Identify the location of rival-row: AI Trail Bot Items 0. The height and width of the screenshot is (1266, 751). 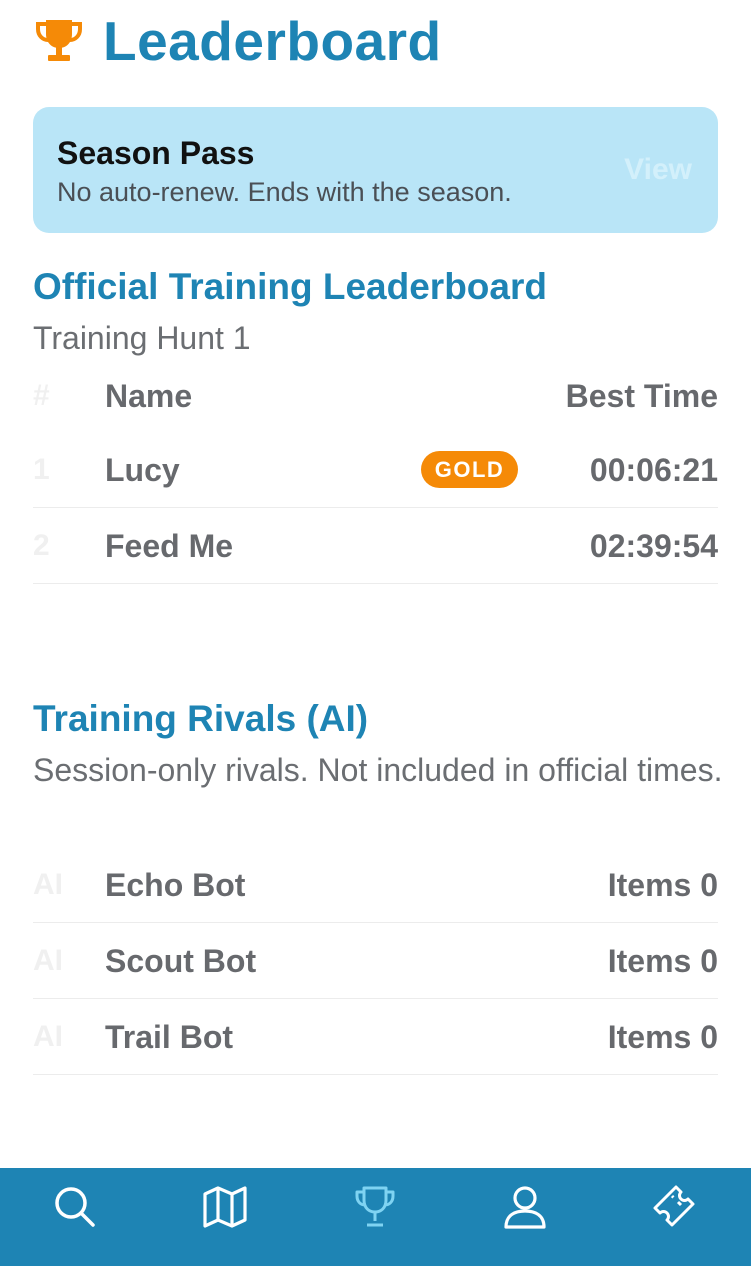
(375, 1037).